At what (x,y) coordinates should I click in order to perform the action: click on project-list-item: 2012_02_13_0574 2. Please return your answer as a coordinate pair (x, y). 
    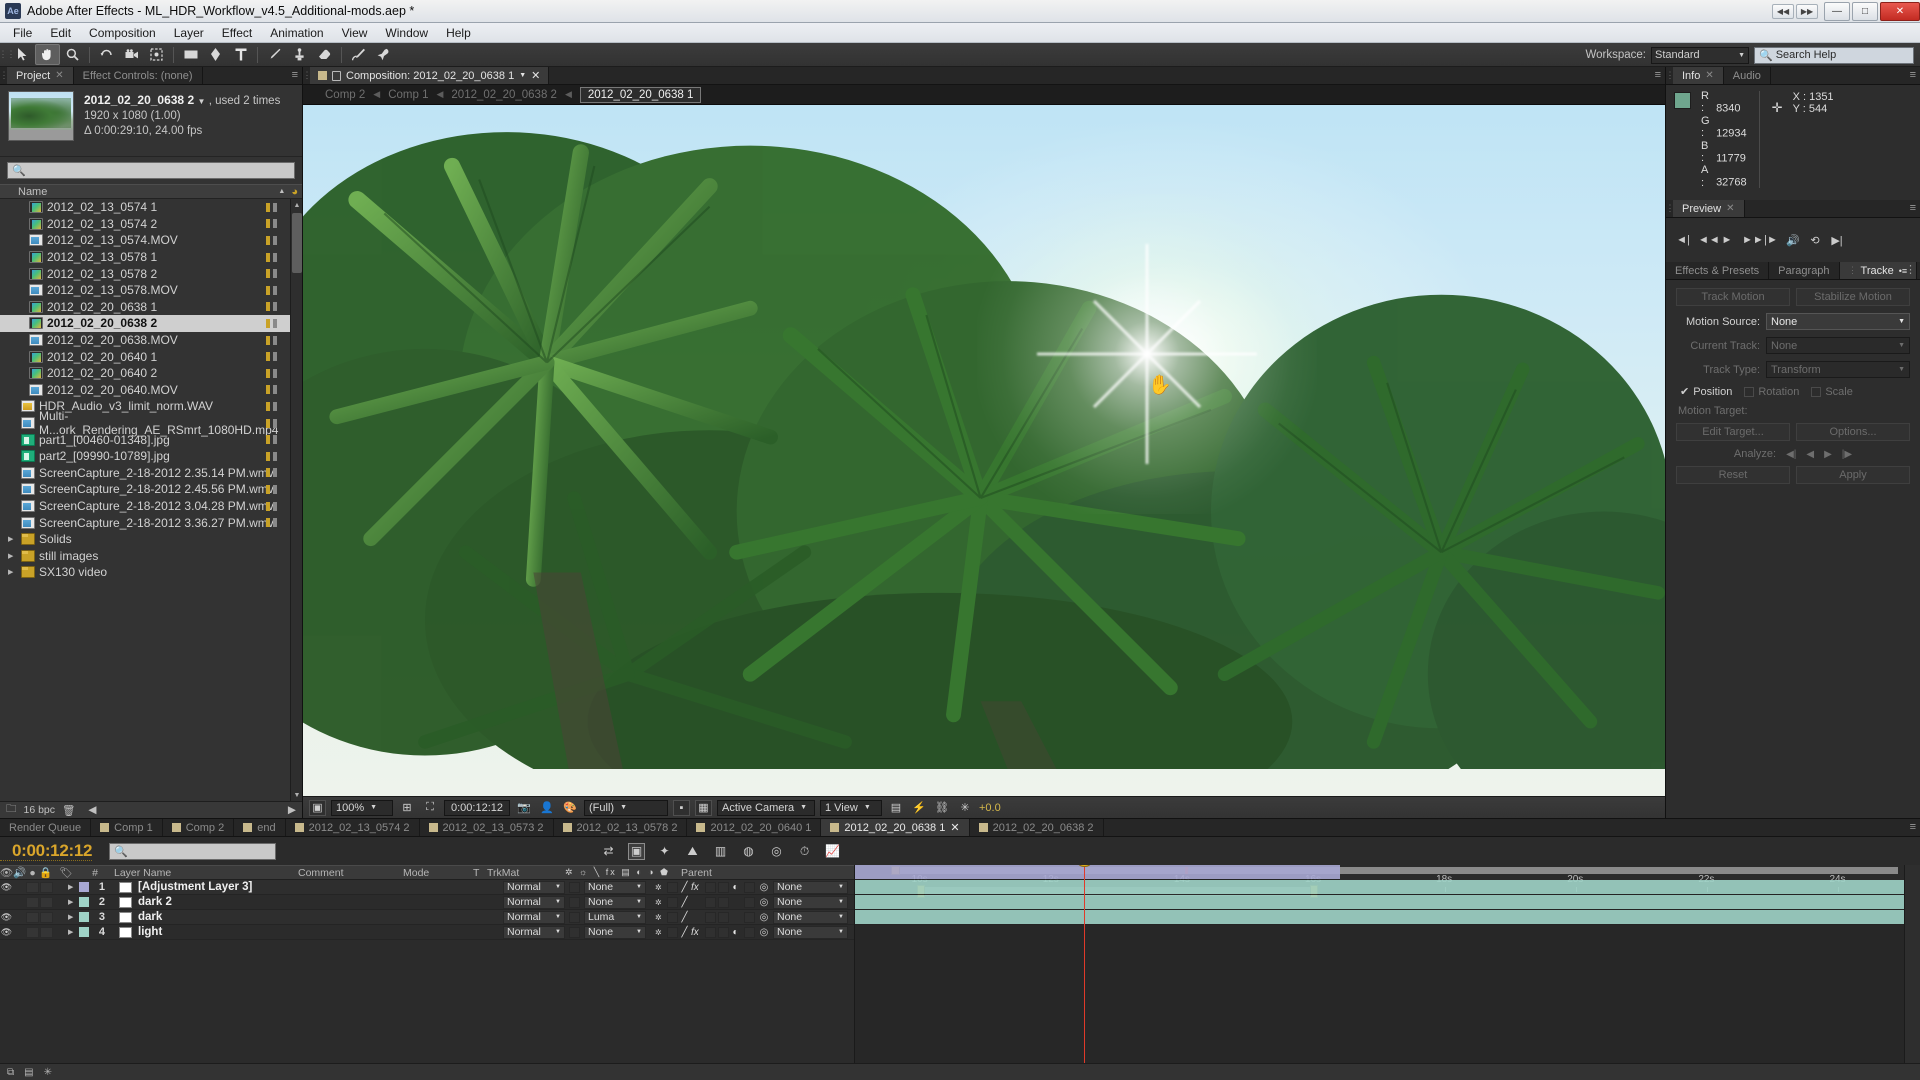
    Looking at the image, I should click on (145, 224).